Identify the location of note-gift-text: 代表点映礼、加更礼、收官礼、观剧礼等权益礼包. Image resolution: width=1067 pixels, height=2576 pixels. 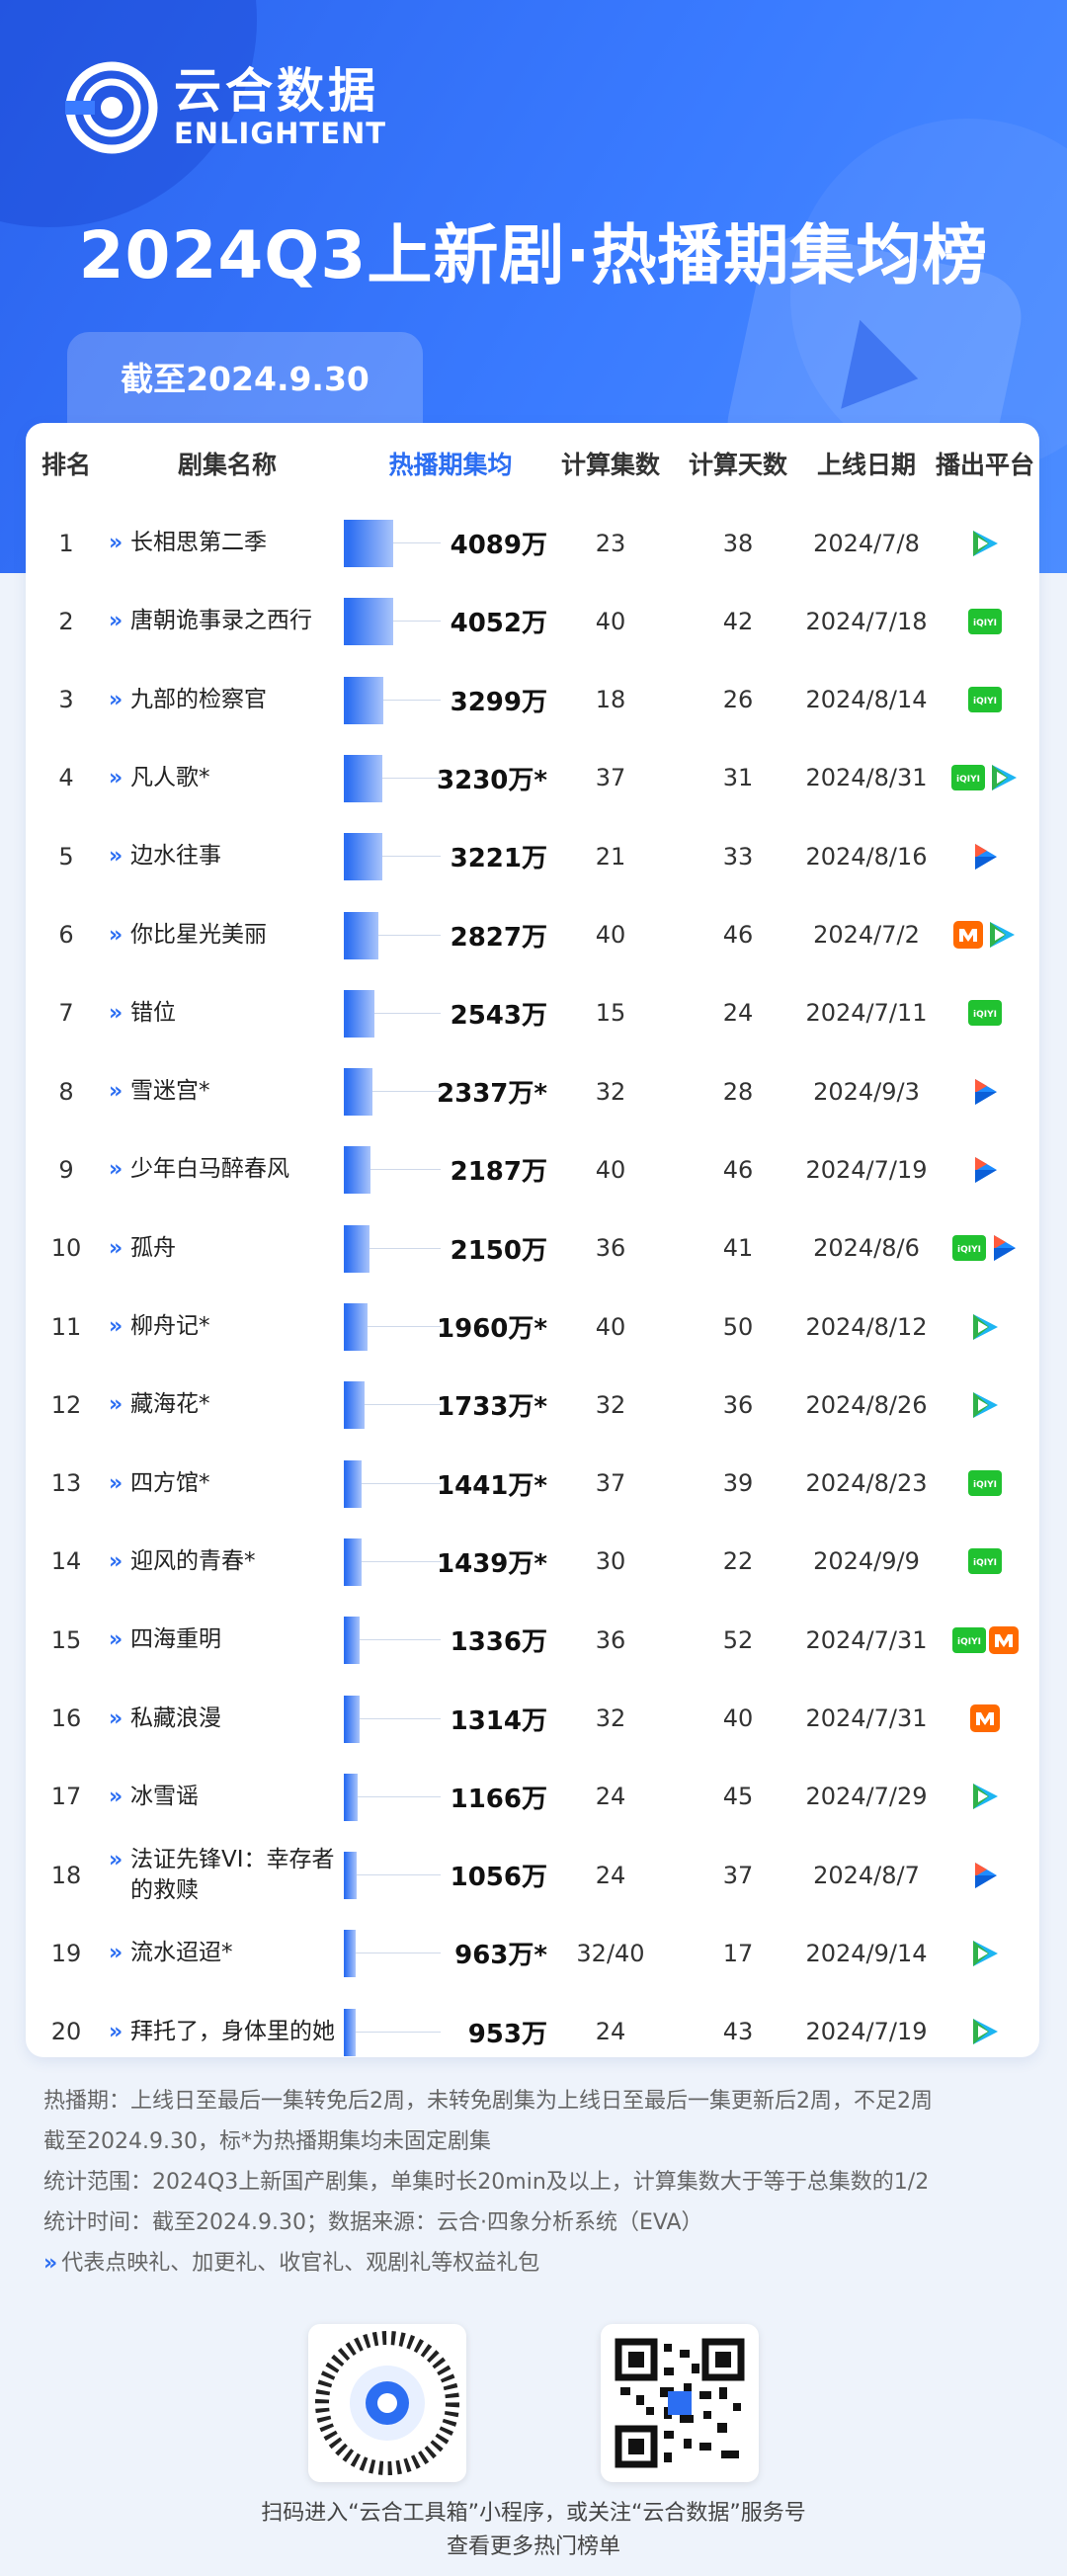
(300, 2263).